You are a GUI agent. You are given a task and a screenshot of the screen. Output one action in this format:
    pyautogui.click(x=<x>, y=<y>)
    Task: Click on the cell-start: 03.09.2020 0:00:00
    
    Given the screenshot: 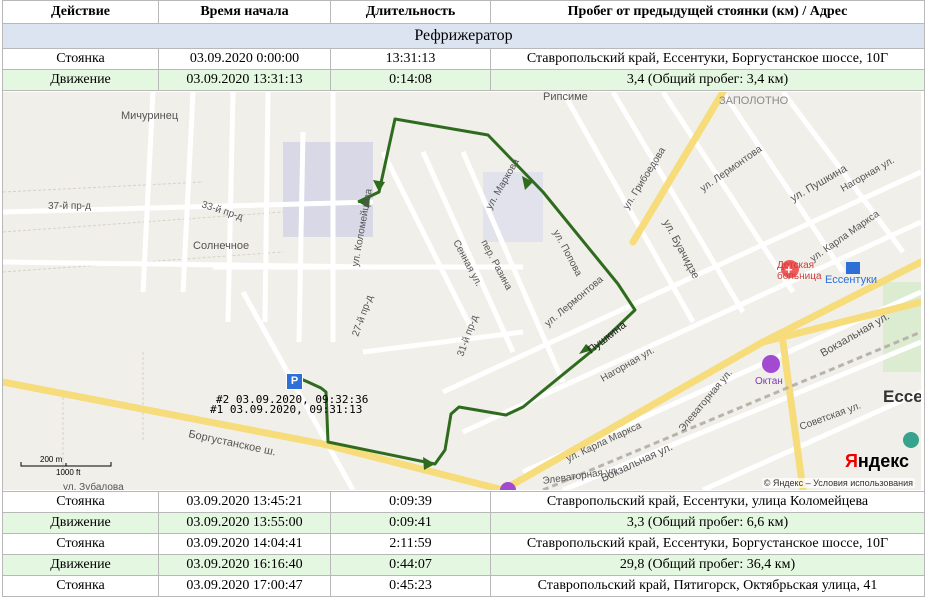 What is the action you would take?
    pyautogui.click(x=244, y=59)
    